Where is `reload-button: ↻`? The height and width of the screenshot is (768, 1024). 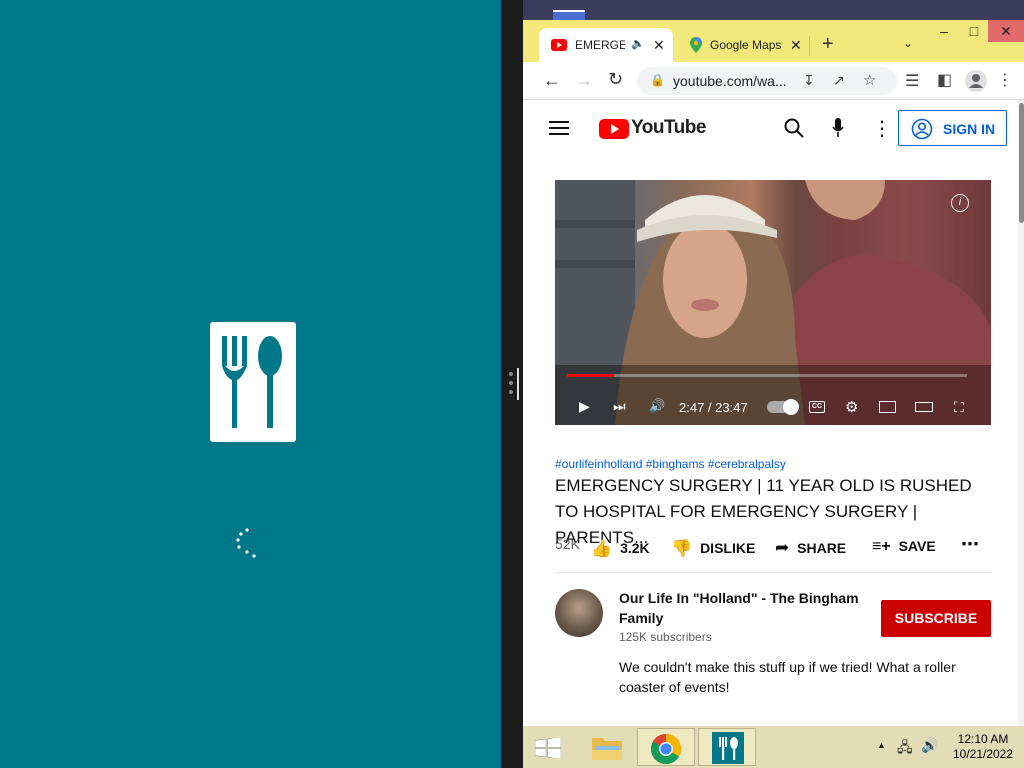
reload-button: ↻ is located at coordinates (615, 79).